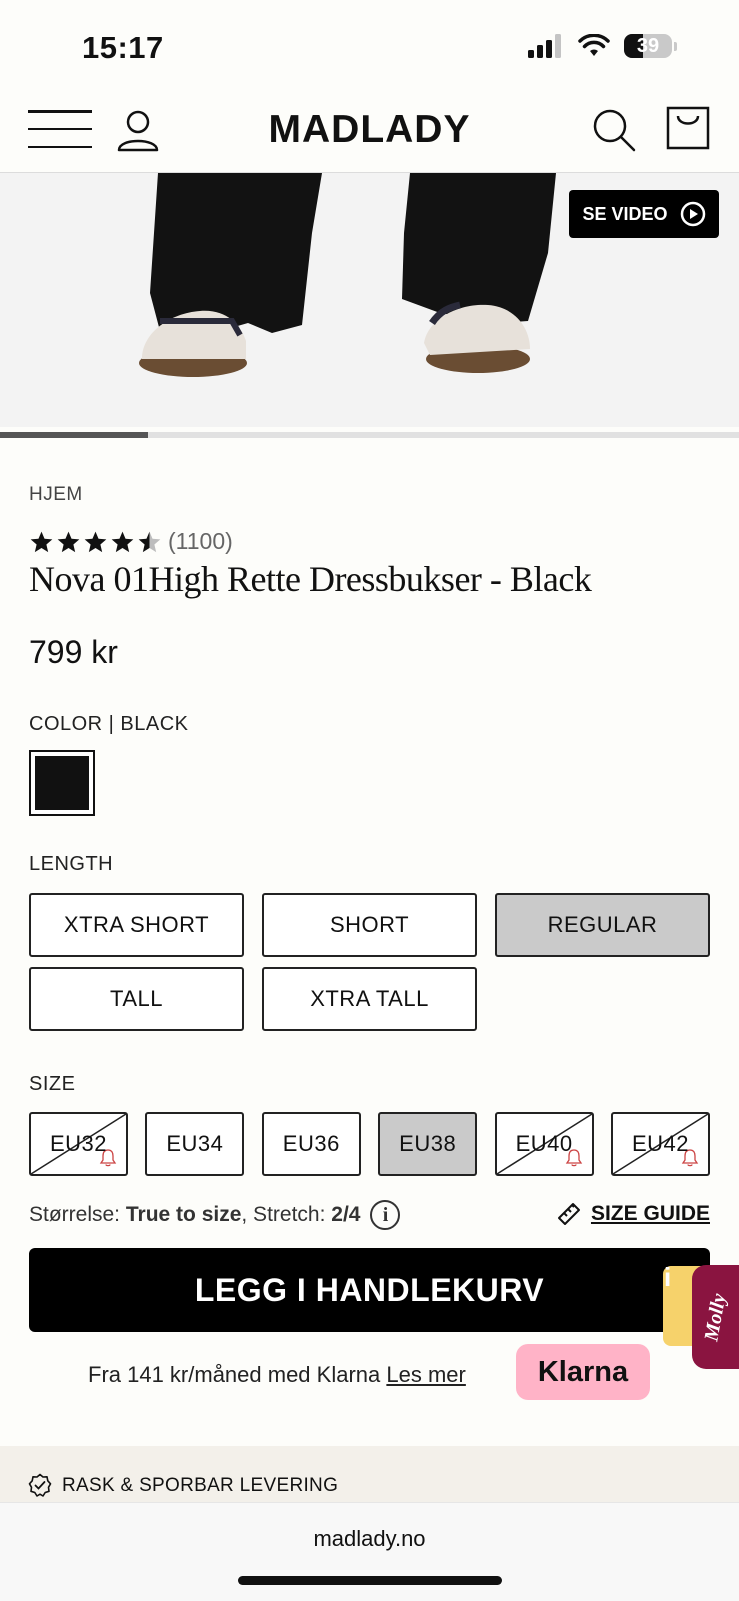 The image size is (739, 1601). What do you see at coordinates (568, 1214) in the screenshot?
I see `ruler-icon` at bounding box center [568, 1214].